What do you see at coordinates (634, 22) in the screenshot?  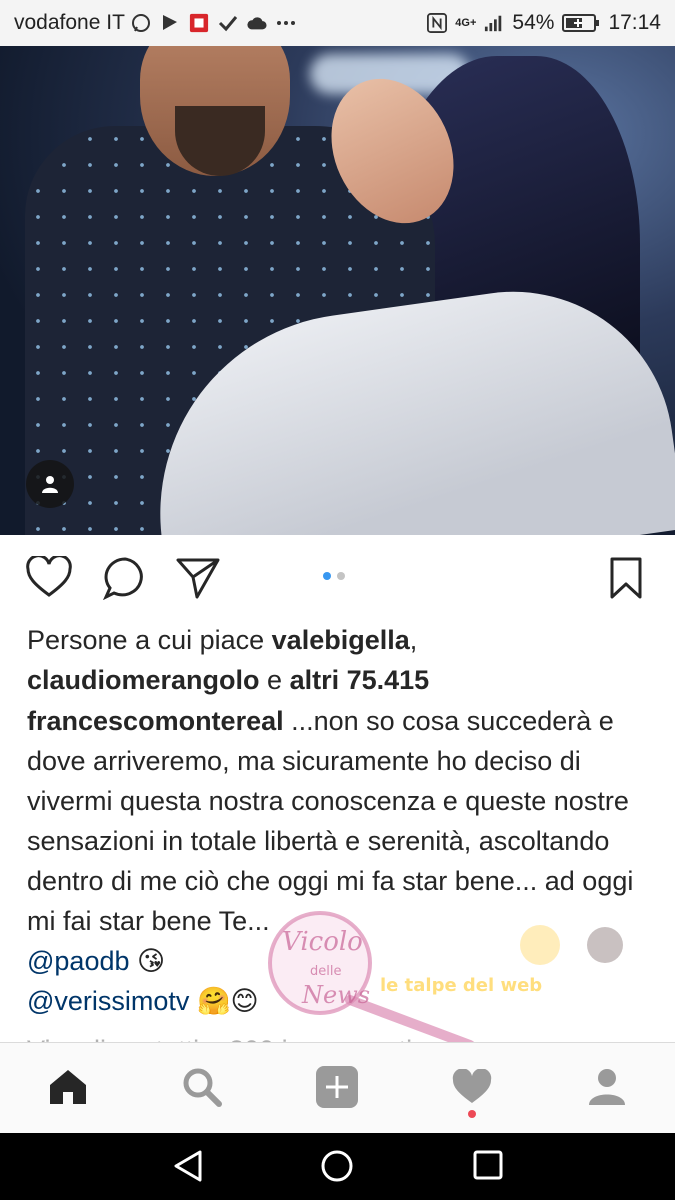 I see `clock: 17:14` at bounding box center [634, 22].